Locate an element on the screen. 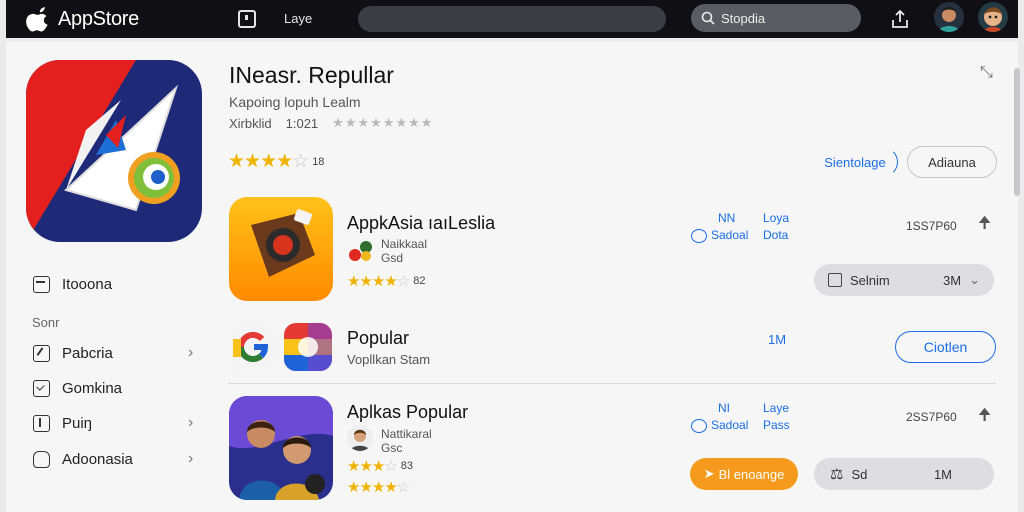  meta-label: Xirbklid is located at coordinates (250, 123).